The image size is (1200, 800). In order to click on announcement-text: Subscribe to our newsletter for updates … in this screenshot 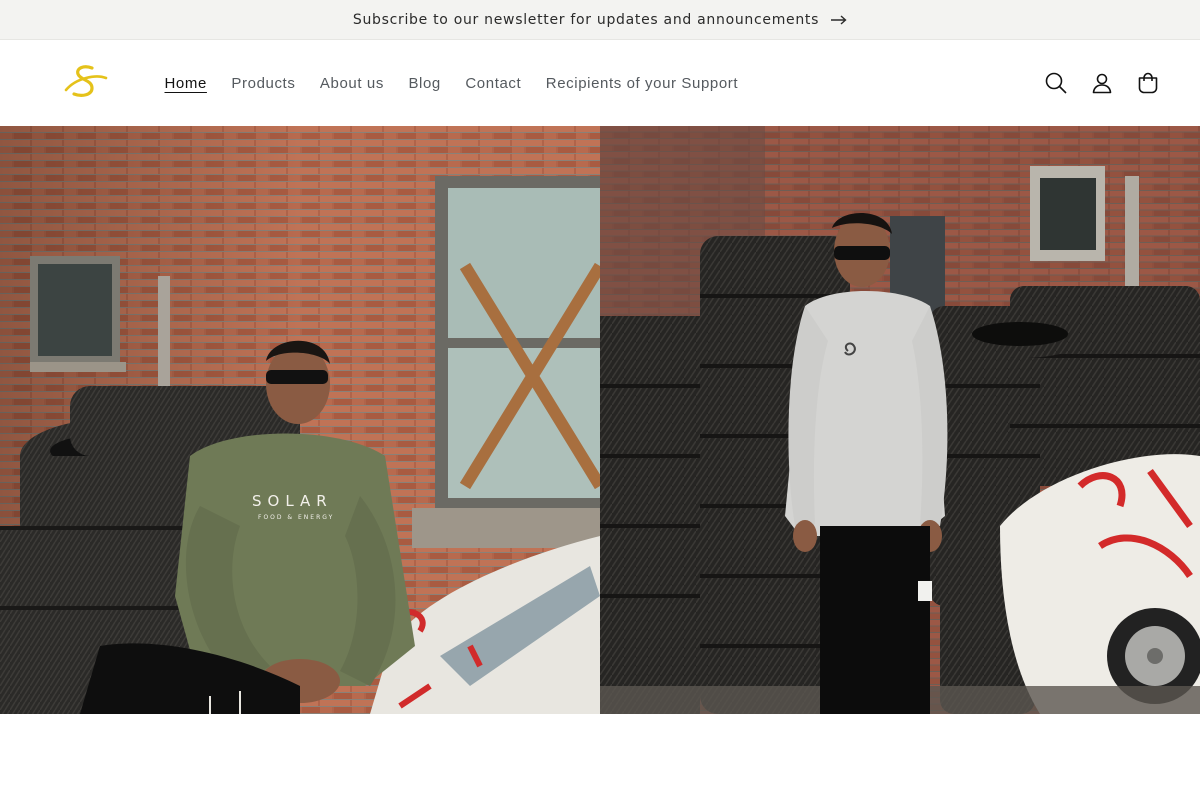, I will do `click(586, 19)`.